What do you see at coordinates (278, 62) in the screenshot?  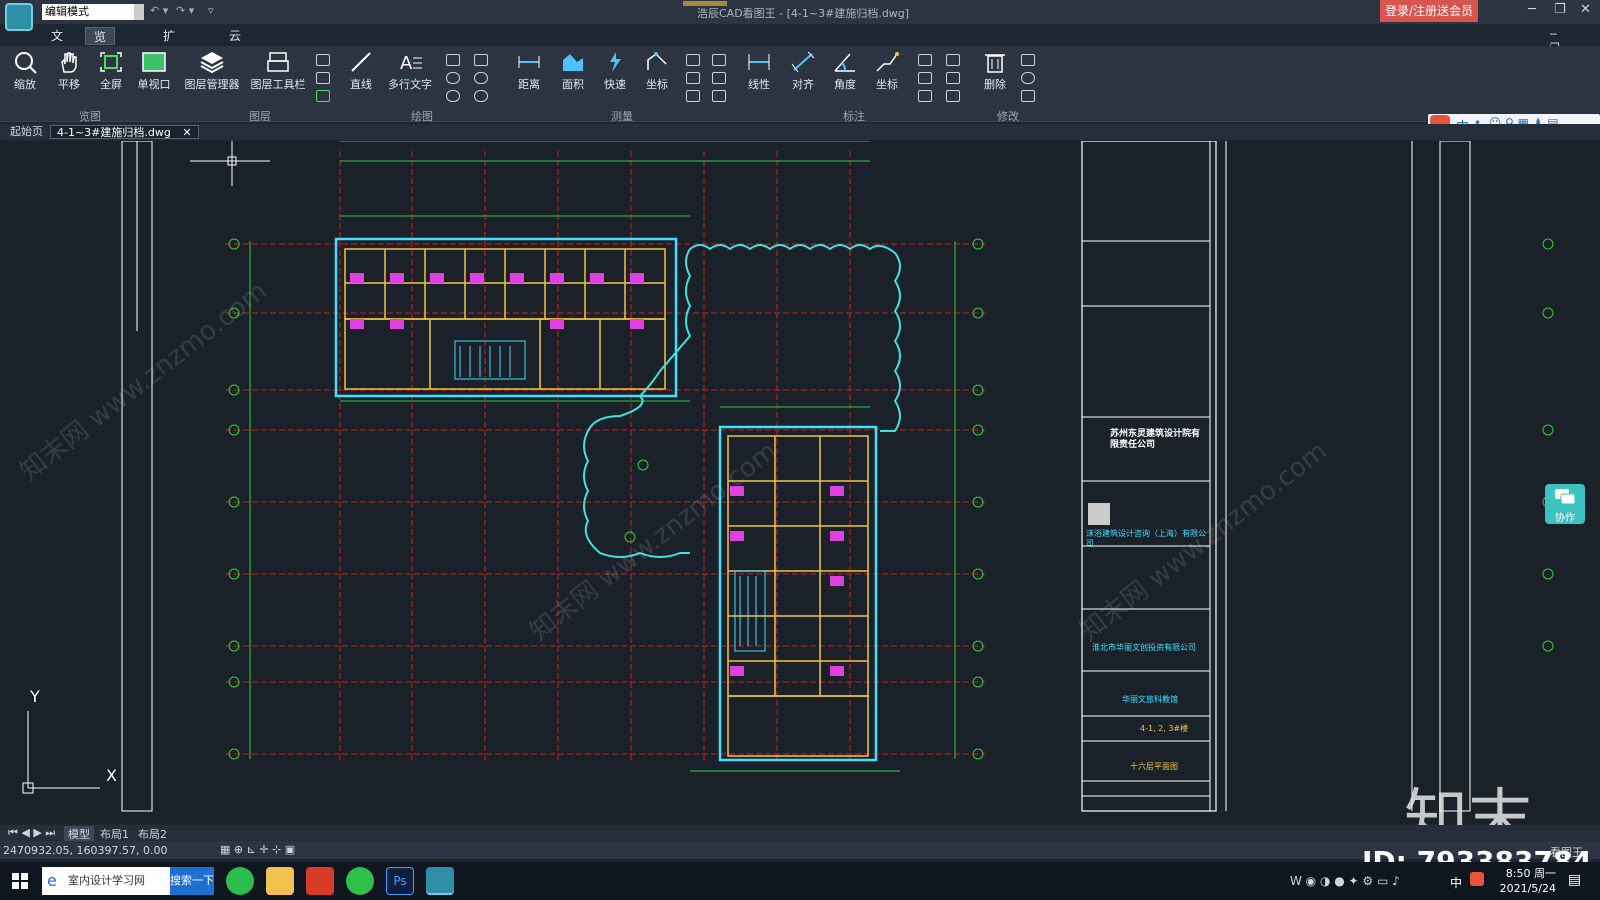 I see `layer-toolbar-icon` at bounding box center [278, 62].